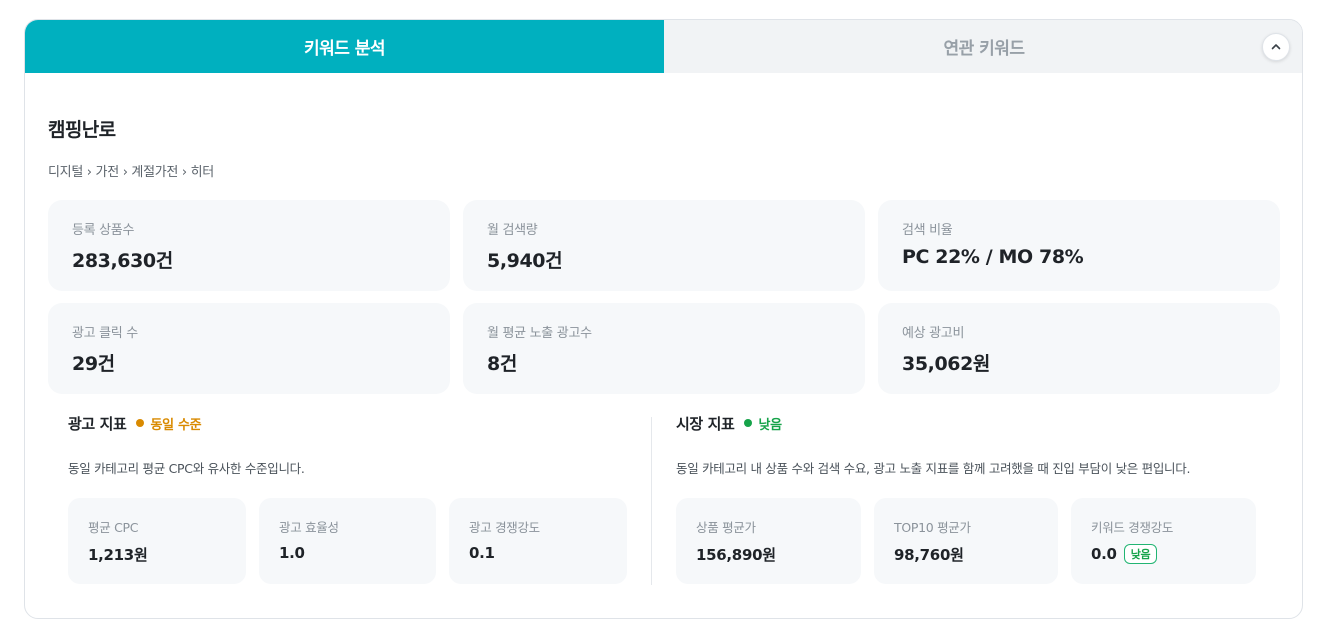 The image size is (1318, 619). Describe the element at coordinates (932, 527) in the screenshot. I see `mini-label: TOP10 평균가` at that location.